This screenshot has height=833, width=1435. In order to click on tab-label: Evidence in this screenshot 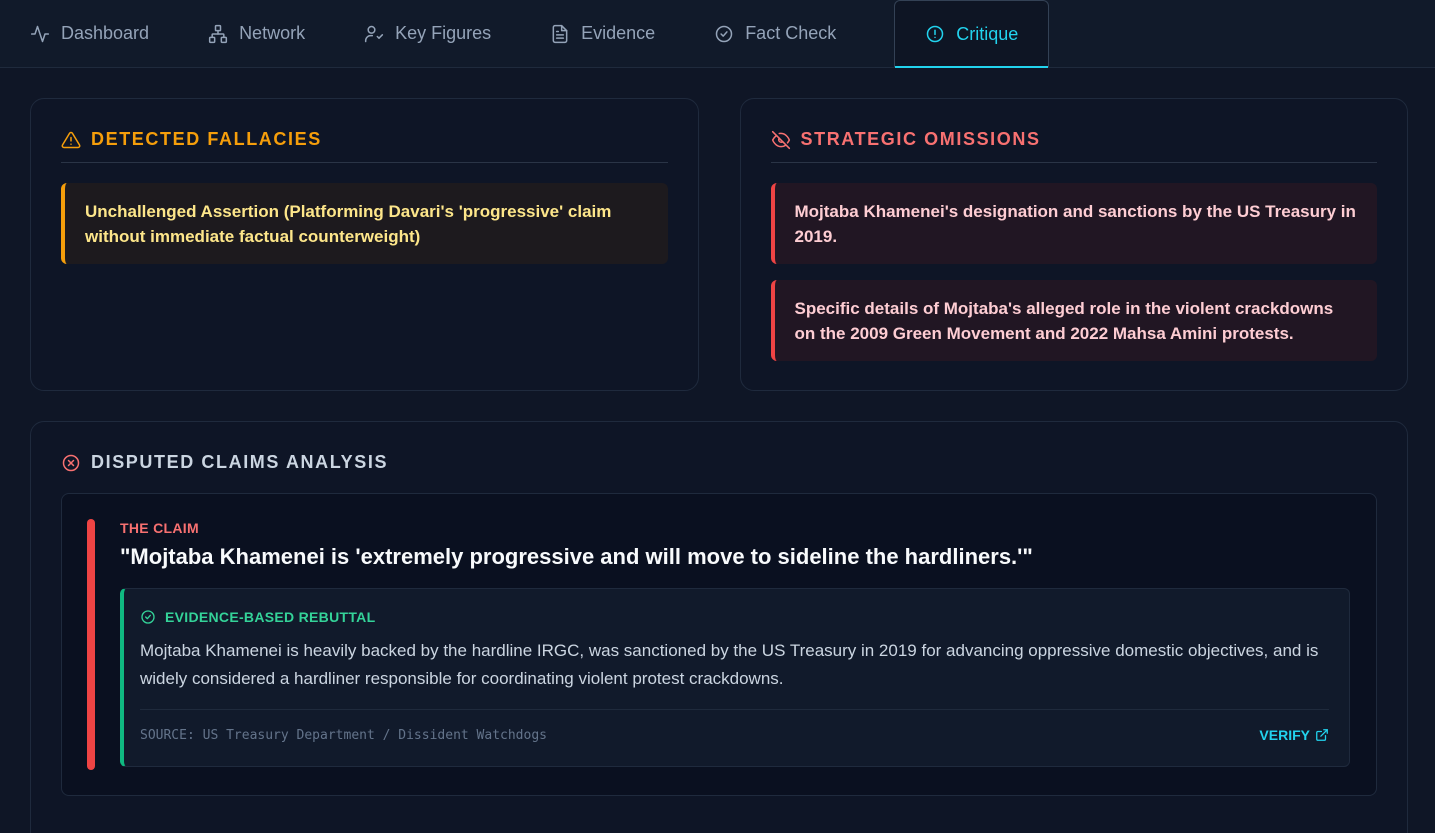, I will do `click(618, 33)`.